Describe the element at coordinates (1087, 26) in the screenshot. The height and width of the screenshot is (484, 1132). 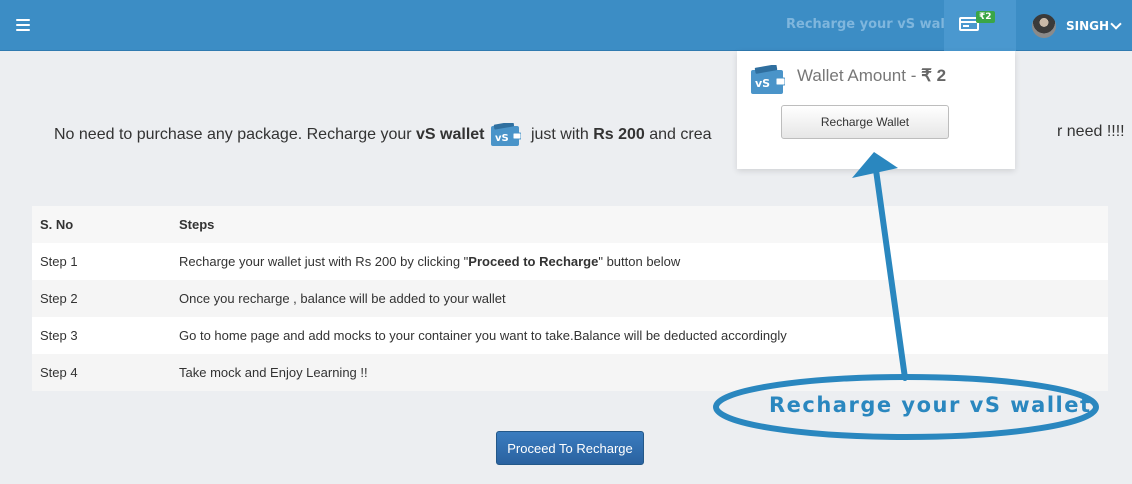
I see `user-name: SINGH` at that location.